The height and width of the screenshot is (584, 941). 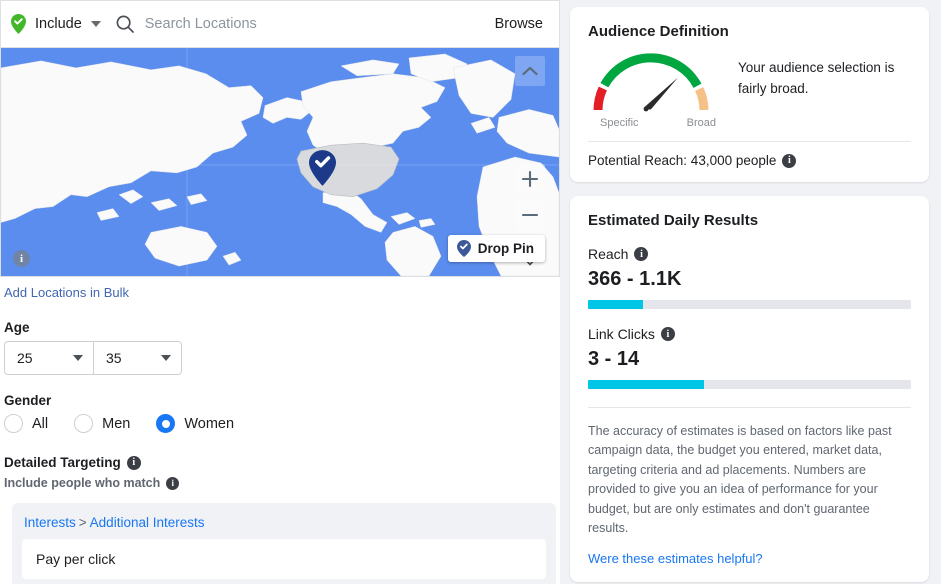 What do you see at coordinates (26, 423) in the screenshot?
I see `gender-option-all: All` at bounding box center [26, 423].